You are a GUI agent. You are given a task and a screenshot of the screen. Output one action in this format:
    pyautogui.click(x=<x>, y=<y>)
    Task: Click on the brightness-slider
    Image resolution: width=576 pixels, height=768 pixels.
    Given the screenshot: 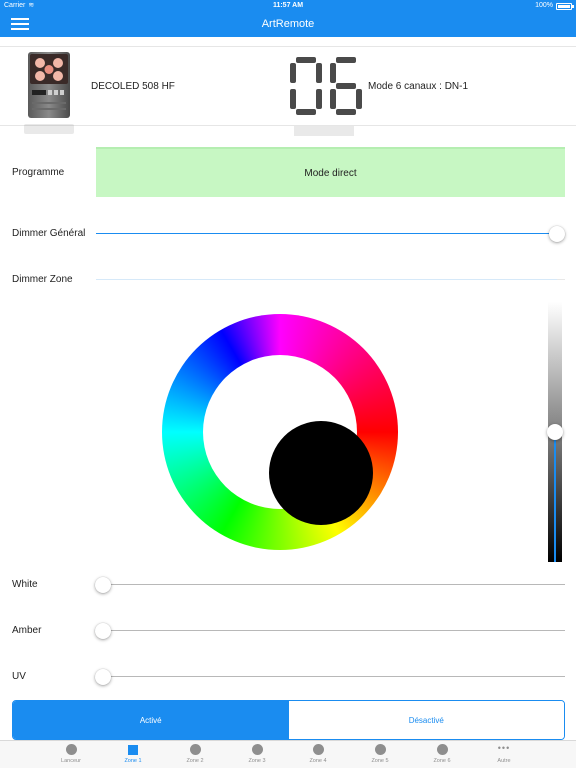 What is the action you would take?
    pyautogui.click(x=555, y=432)
    